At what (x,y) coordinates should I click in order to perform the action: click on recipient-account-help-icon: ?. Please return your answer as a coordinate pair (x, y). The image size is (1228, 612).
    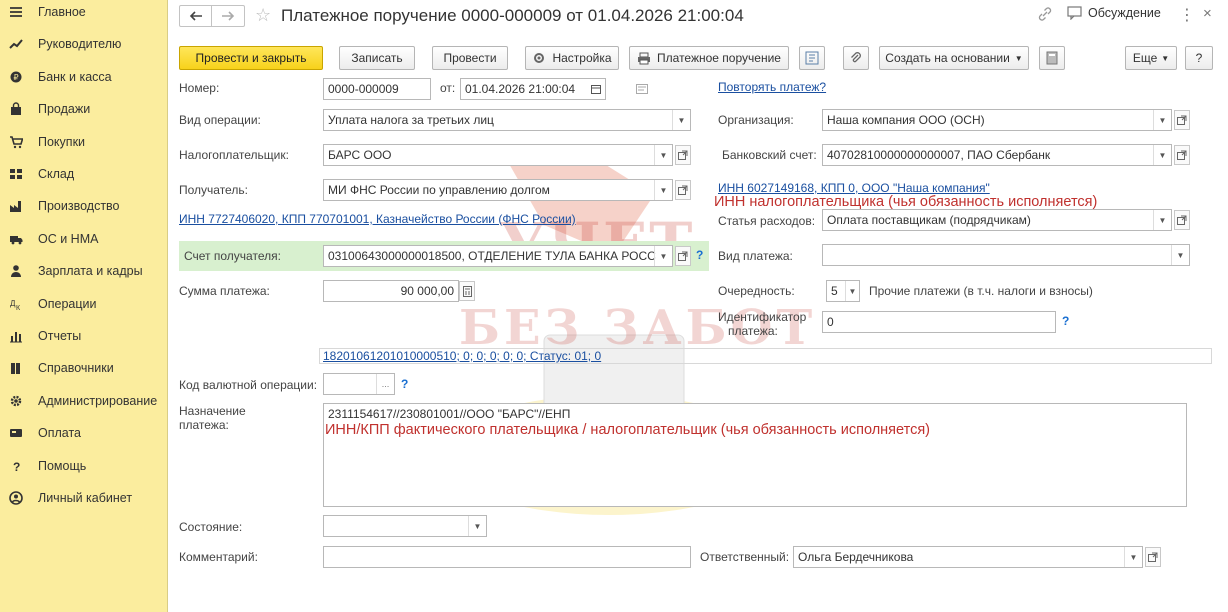
    Looking at the image, I should click on (699, 255).